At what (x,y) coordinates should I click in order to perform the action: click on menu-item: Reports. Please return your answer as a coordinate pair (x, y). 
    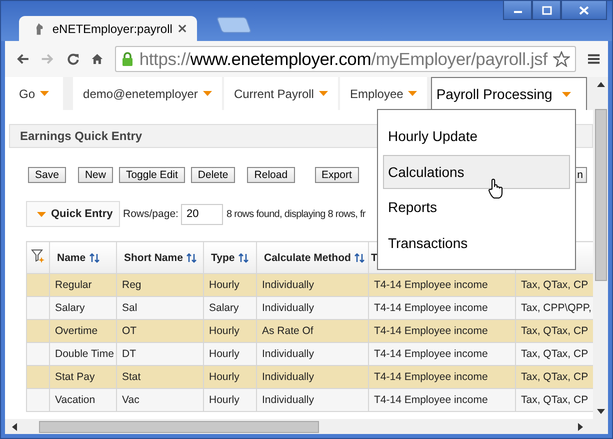
    Looking at the image, I should click on (476, 207).